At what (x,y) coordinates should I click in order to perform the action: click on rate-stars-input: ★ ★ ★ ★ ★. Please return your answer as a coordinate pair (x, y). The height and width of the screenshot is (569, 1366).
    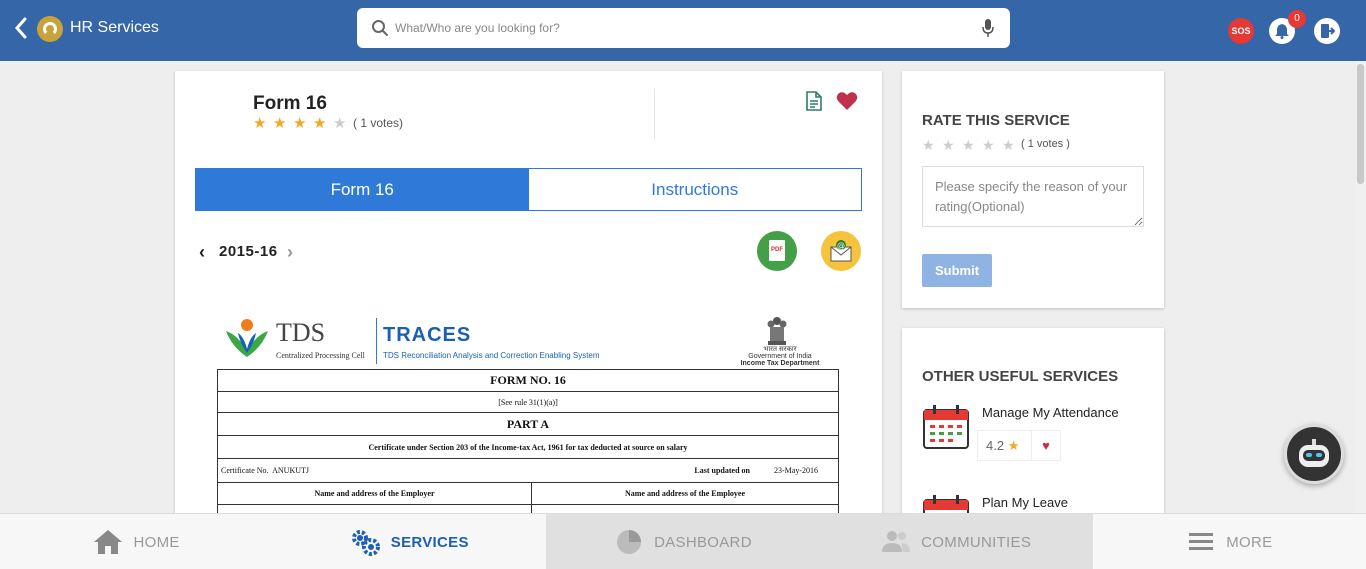
    Looking at the image, I should click on (970, 145).